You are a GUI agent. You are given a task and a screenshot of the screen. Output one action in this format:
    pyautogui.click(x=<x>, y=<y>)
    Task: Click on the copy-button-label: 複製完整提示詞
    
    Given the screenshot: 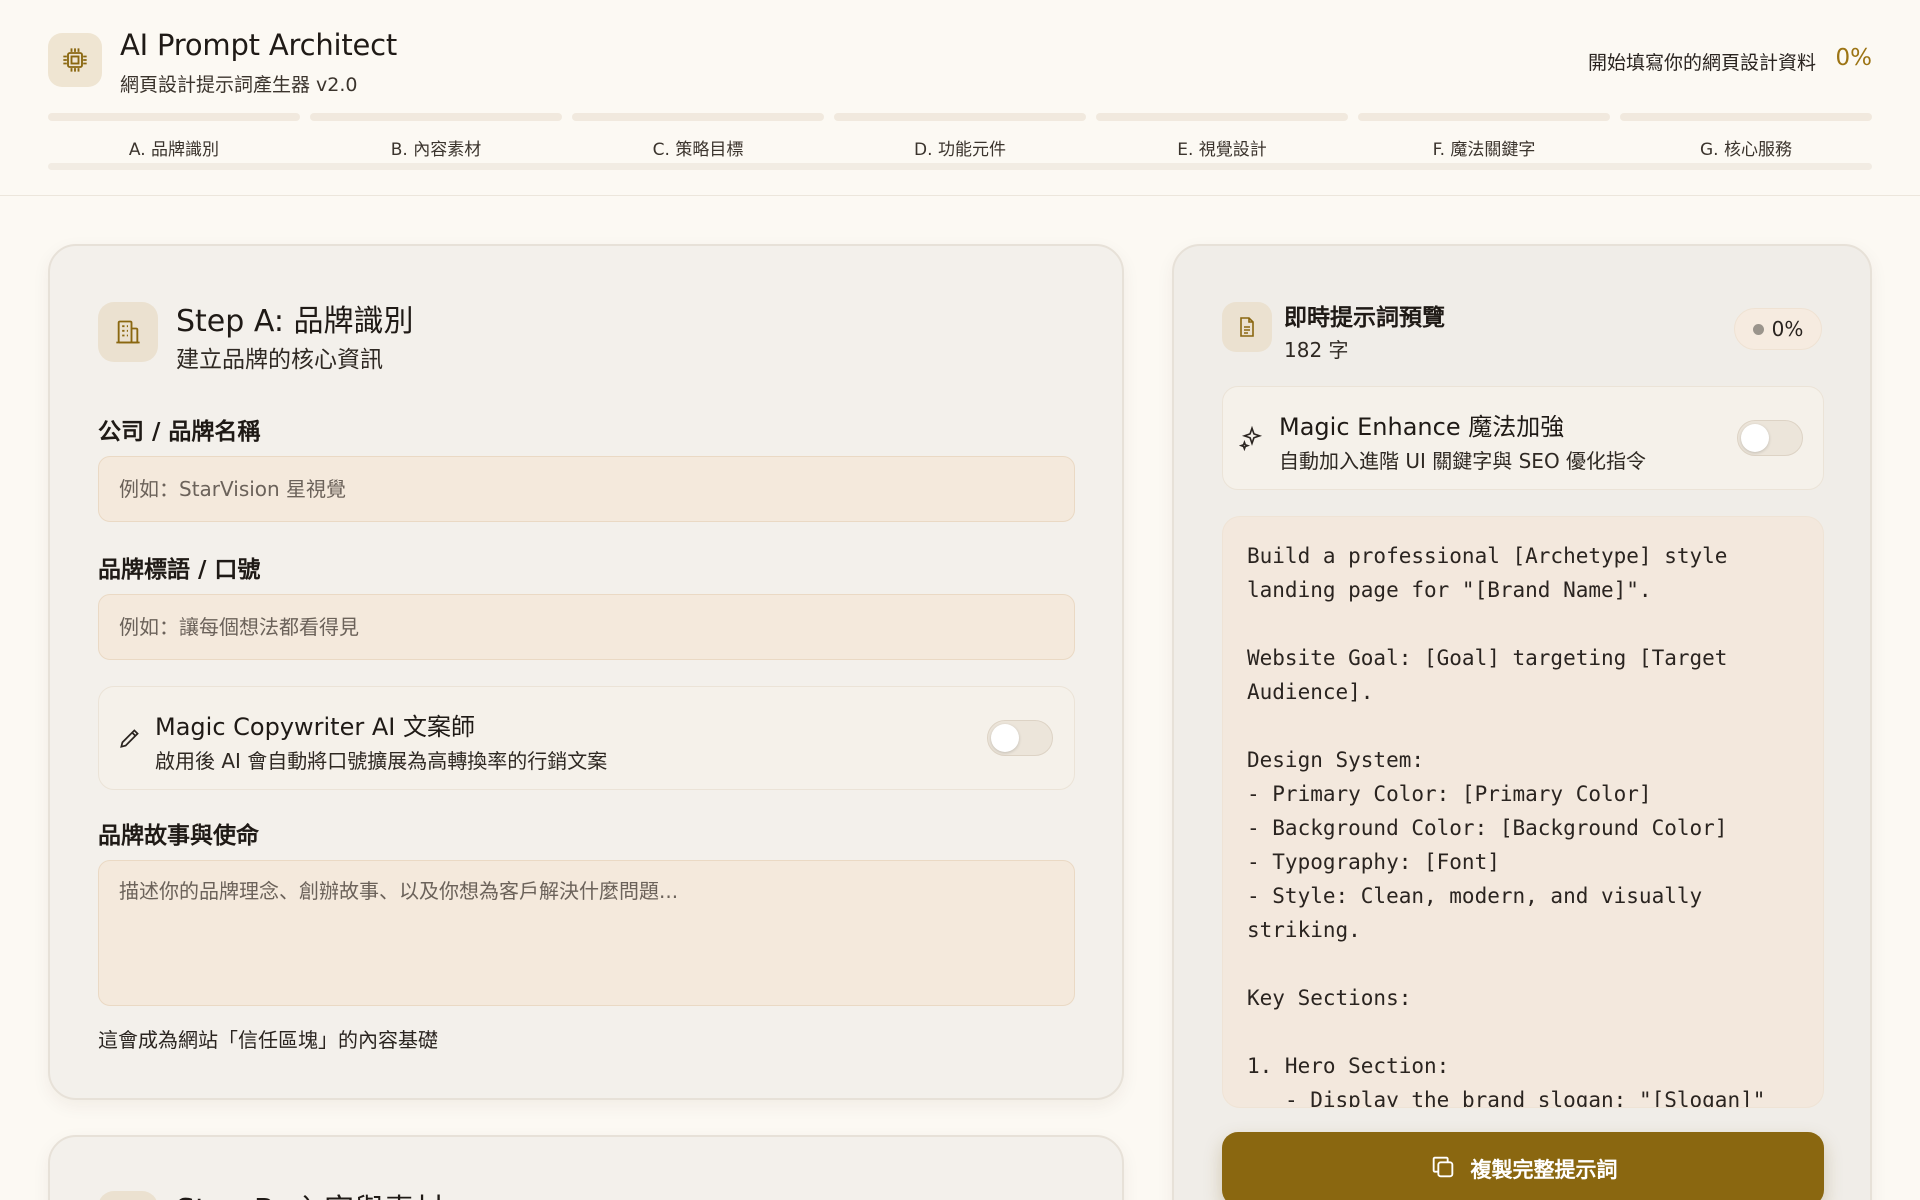 What is the action you would take?
    pyautogui.click(x=1544, y=1170)
    